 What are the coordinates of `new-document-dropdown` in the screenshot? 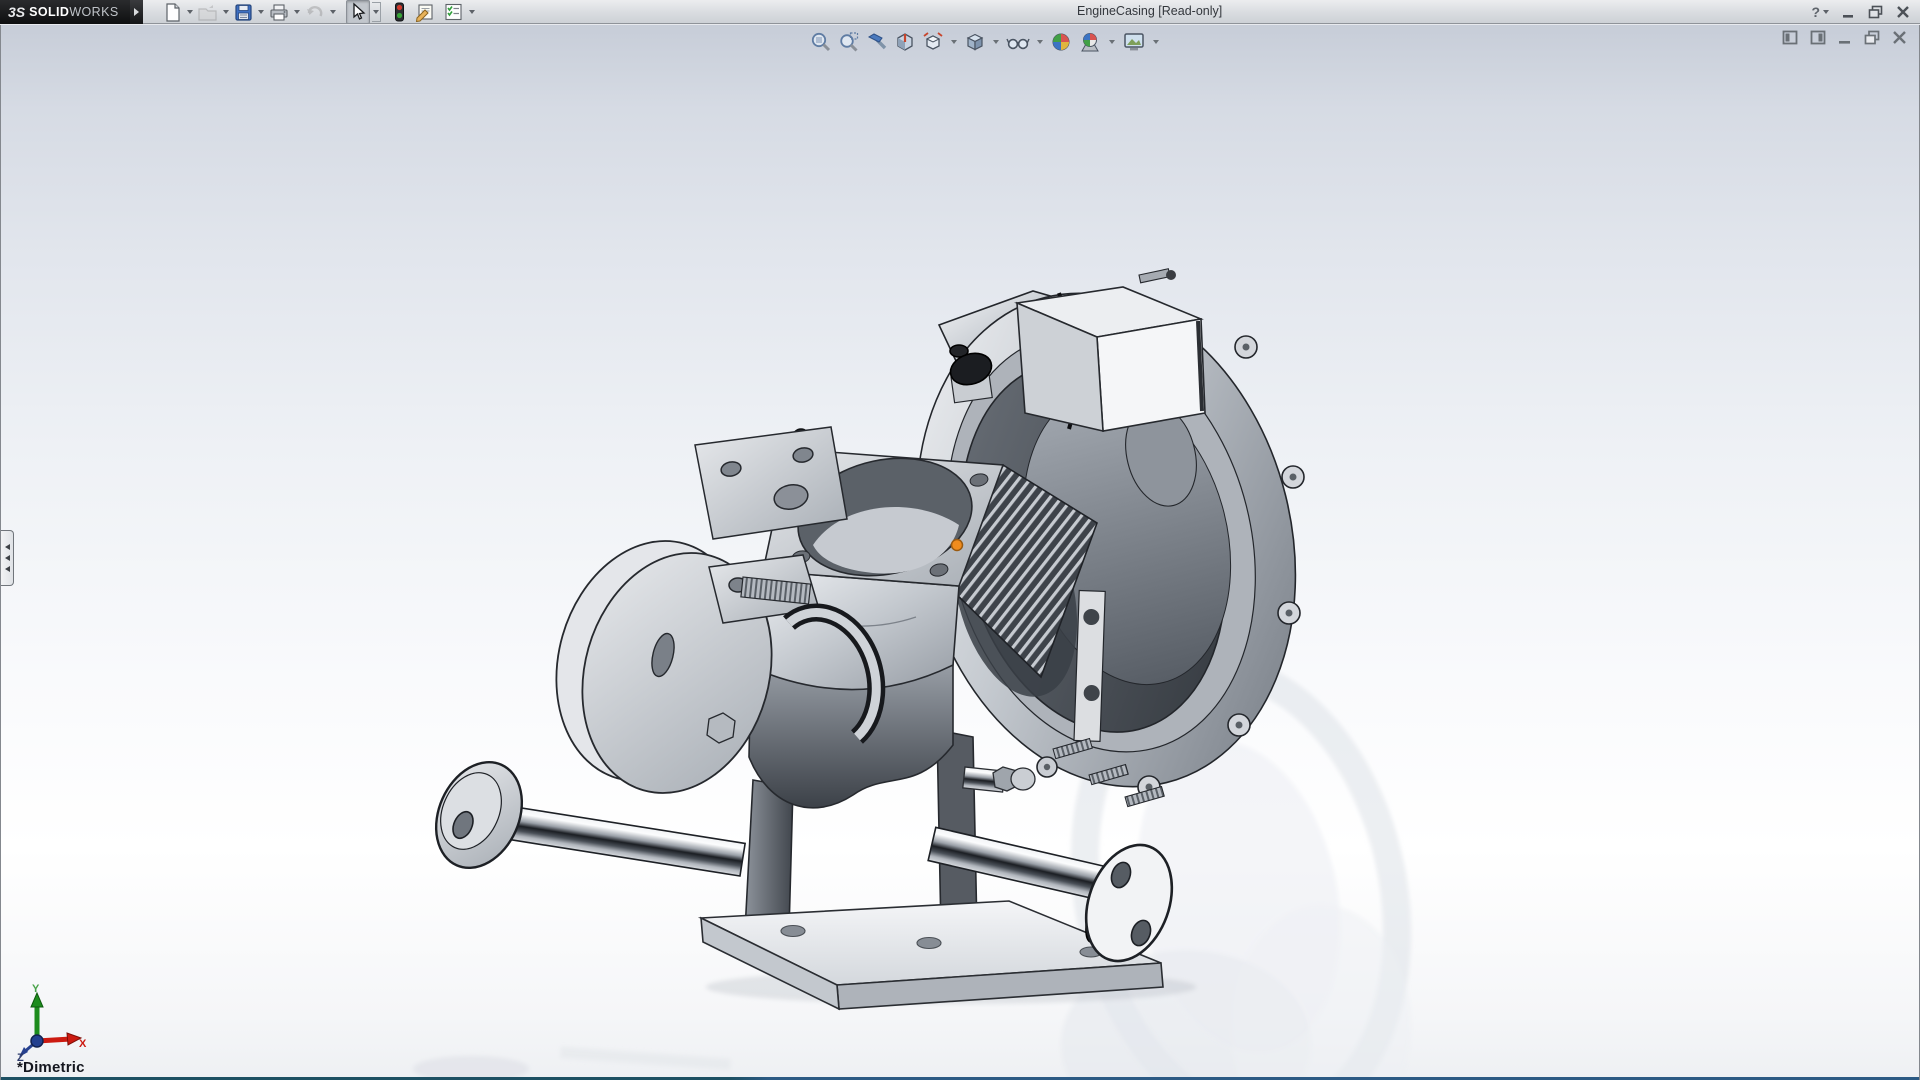 It's located at (189, 12).